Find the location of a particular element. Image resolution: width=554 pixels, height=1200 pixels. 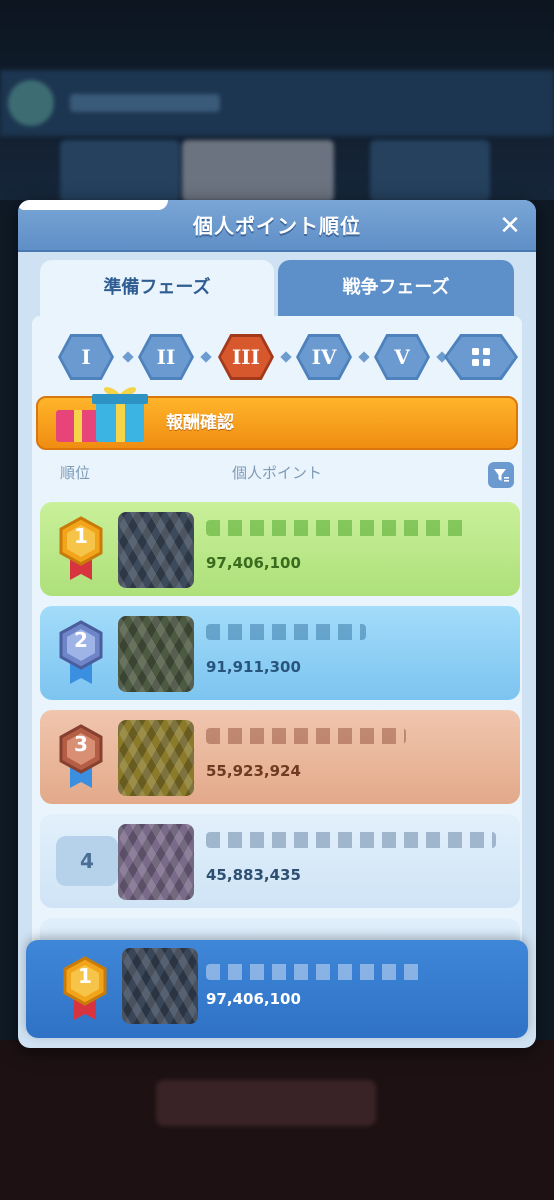

rank-number: 2 is located at coordinates (81, 640).